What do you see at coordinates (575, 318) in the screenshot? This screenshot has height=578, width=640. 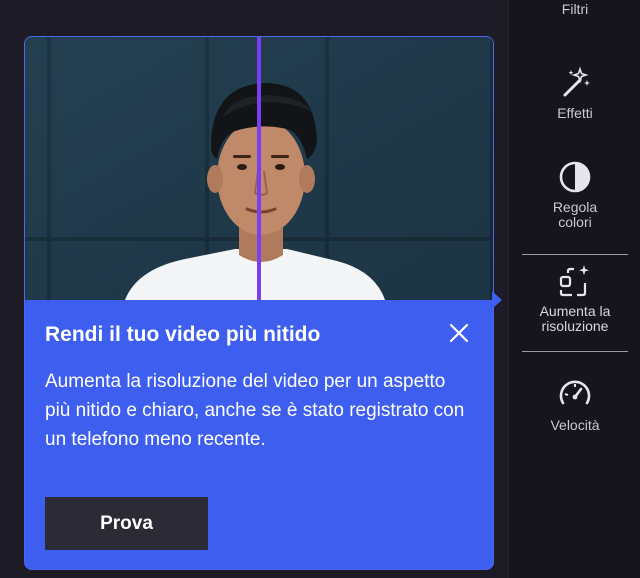 I see `sidebar-item-label: Aumenta la risoluzione` at bounding box center [575, 318].